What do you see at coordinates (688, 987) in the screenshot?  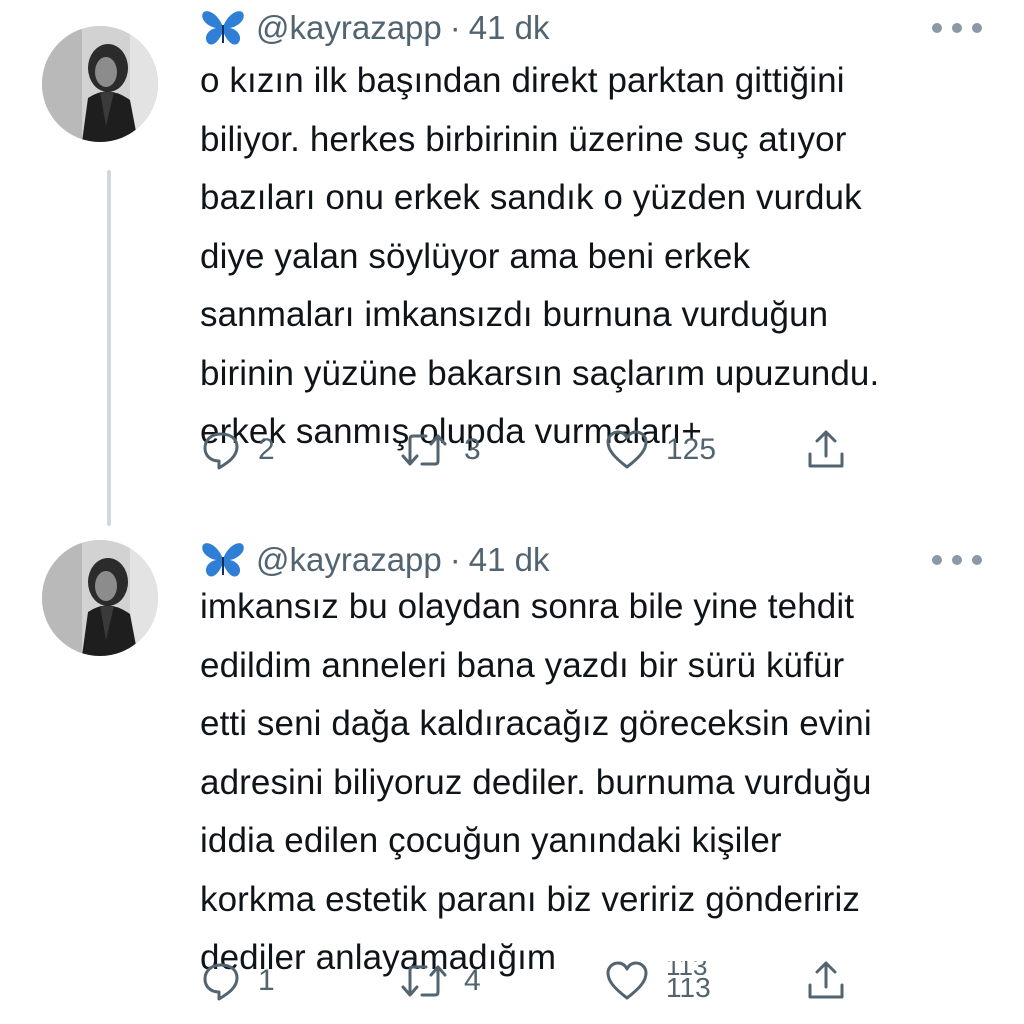 I see `like-count: 113` at bounding box center [688, 987].